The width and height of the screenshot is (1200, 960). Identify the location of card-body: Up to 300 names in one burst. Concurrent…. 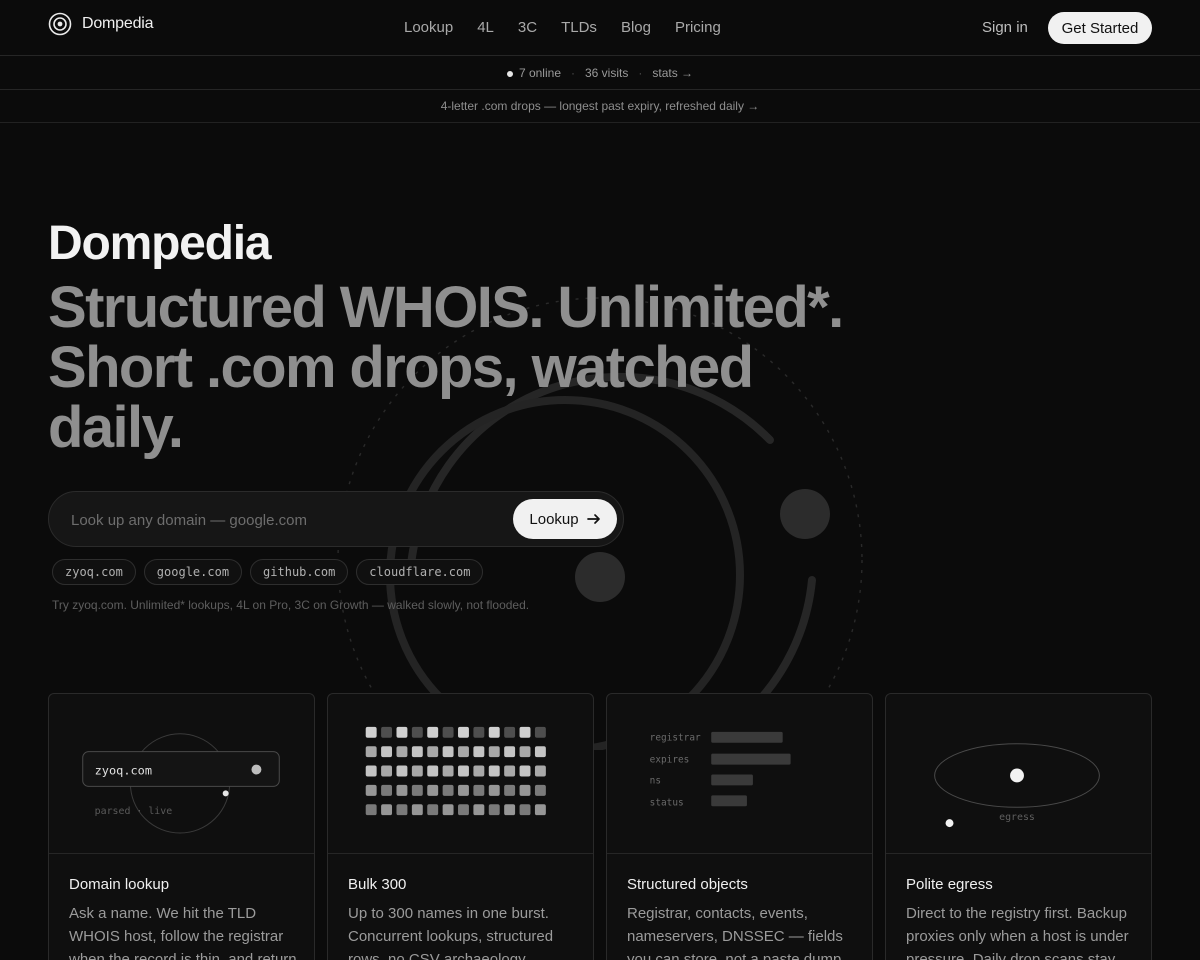
(451, 932).